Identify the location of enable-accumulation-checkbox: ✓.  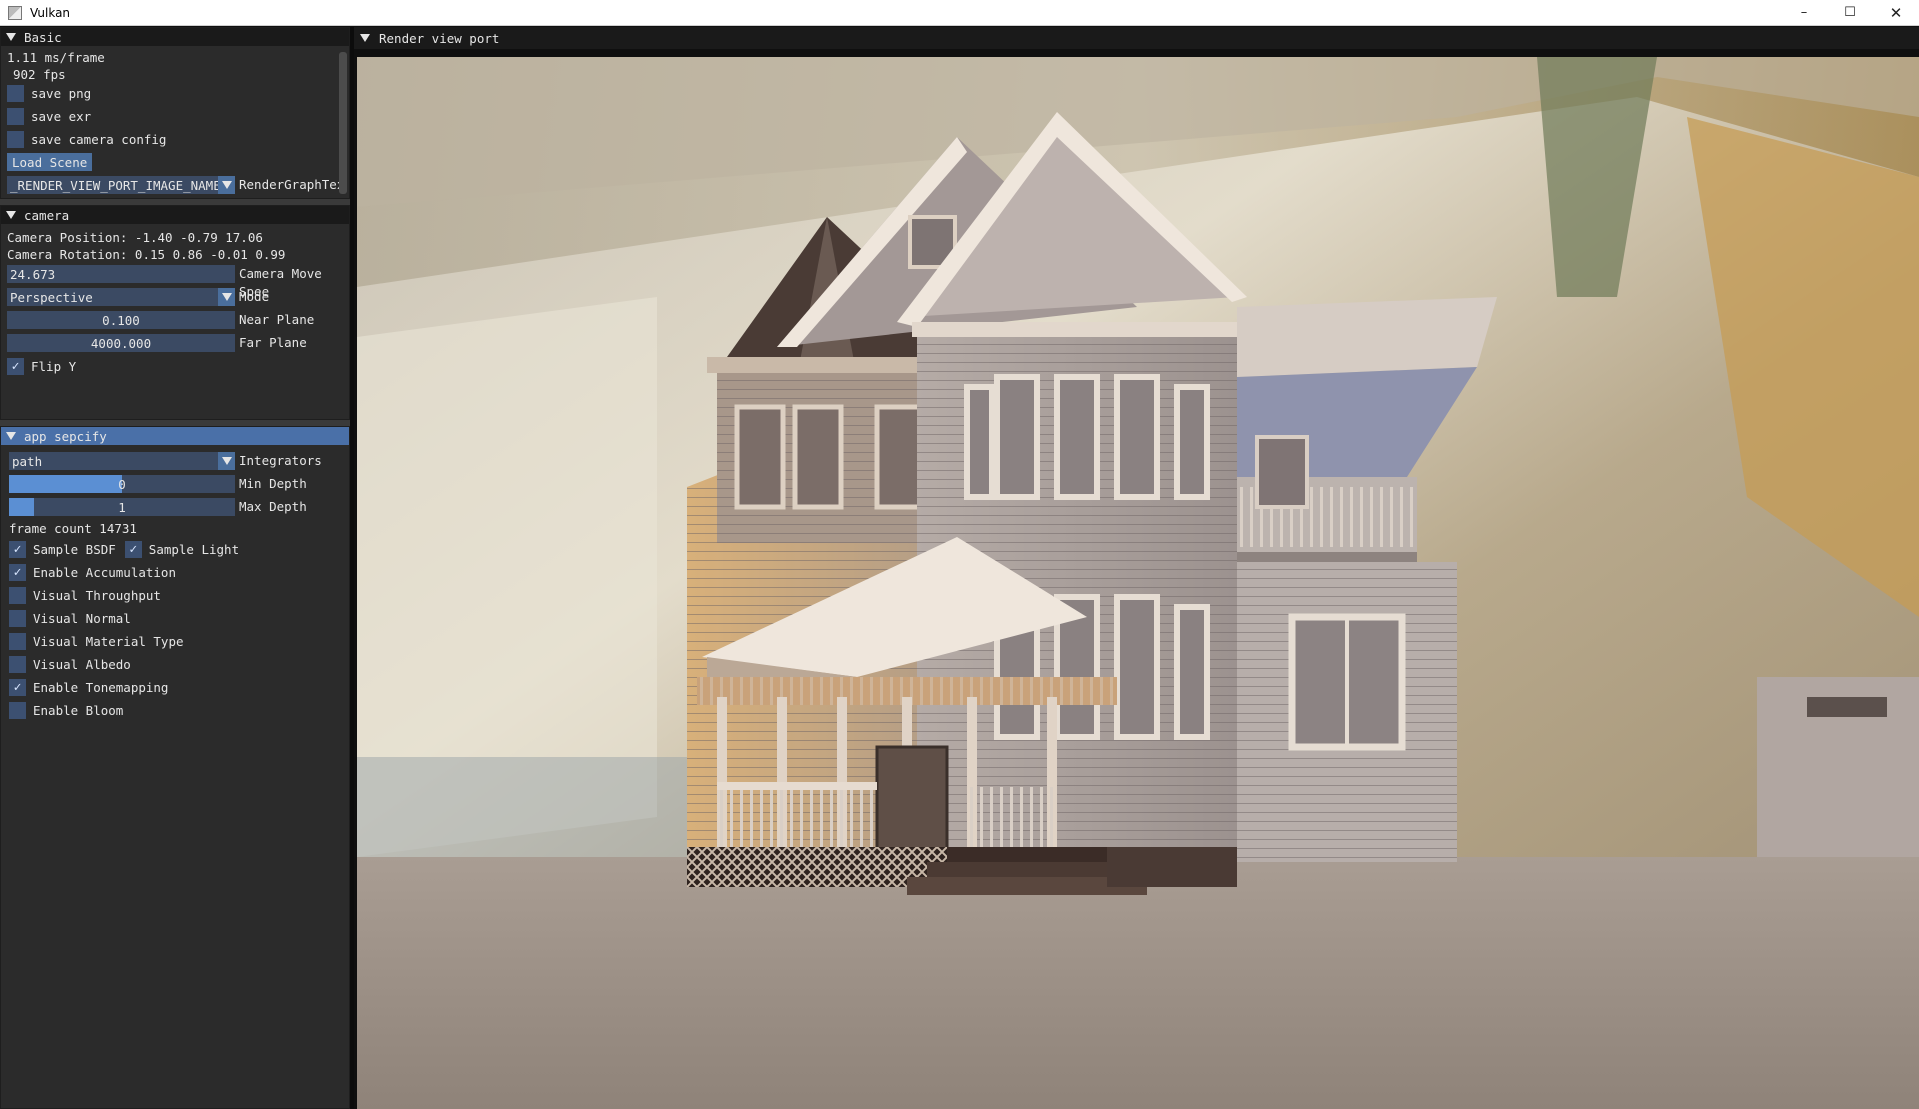
(17, 572).